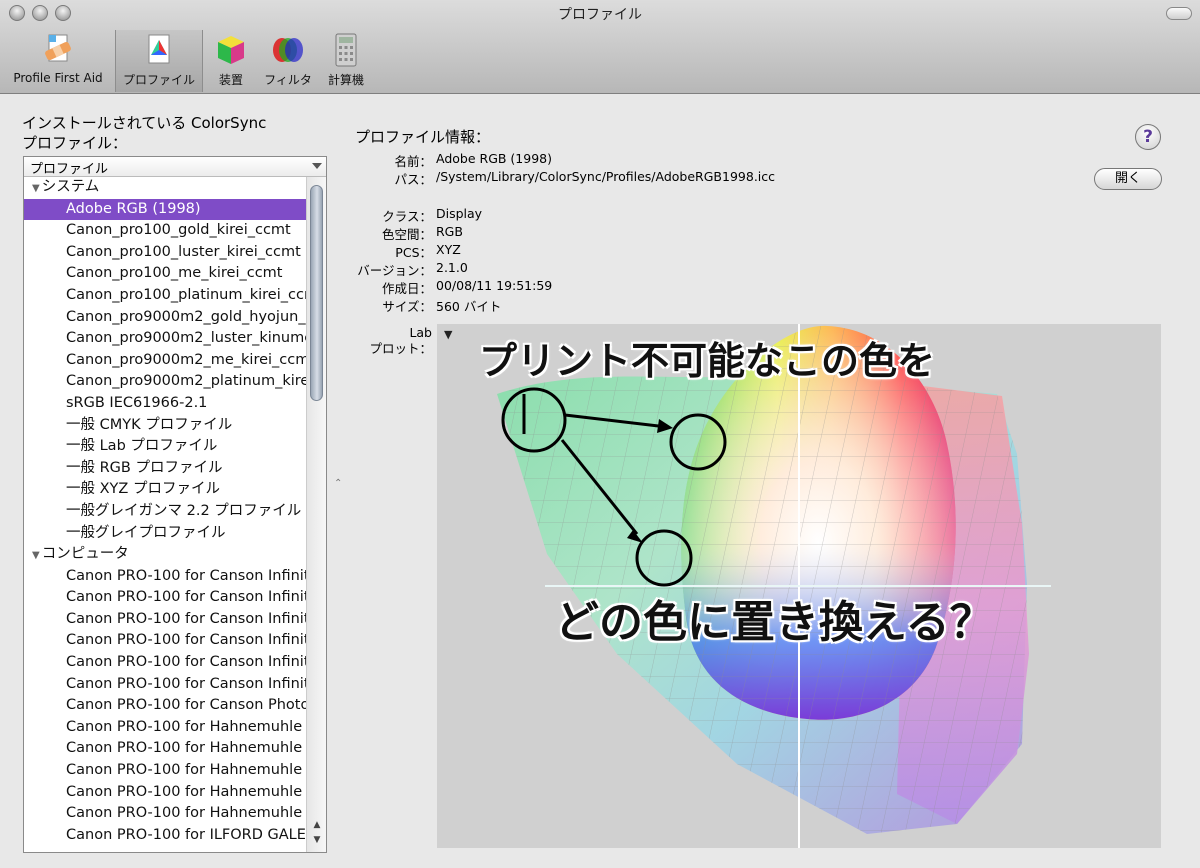 This screenshot has height=868, width=1200. I want to click on list-item-label: 一般 Lab プロファイル, so click(142, 446).